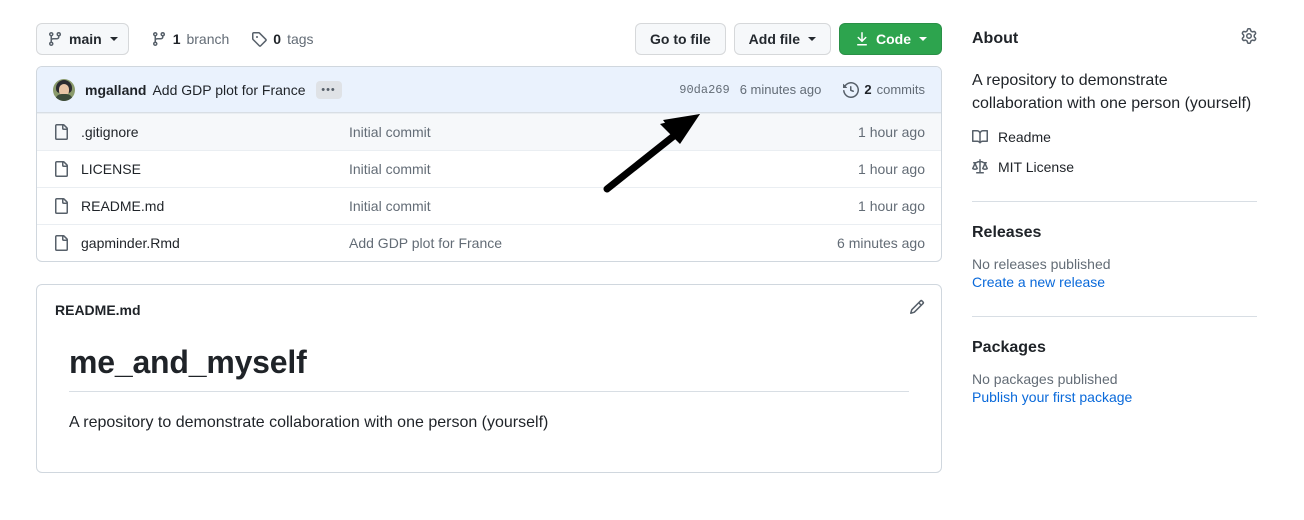 The width and height of the screenshot is (1304, 520). I want to click on table-row: README.md Initial commit 1 hour ago, so click(489, 205).